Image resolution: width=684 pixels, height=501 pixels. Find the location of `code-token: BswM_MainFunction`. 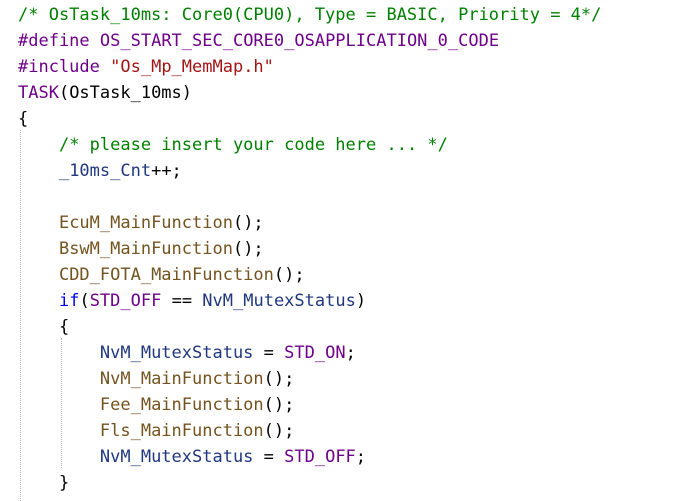

code-token: BswM_MainFunction is located at coordinates (145, 249).